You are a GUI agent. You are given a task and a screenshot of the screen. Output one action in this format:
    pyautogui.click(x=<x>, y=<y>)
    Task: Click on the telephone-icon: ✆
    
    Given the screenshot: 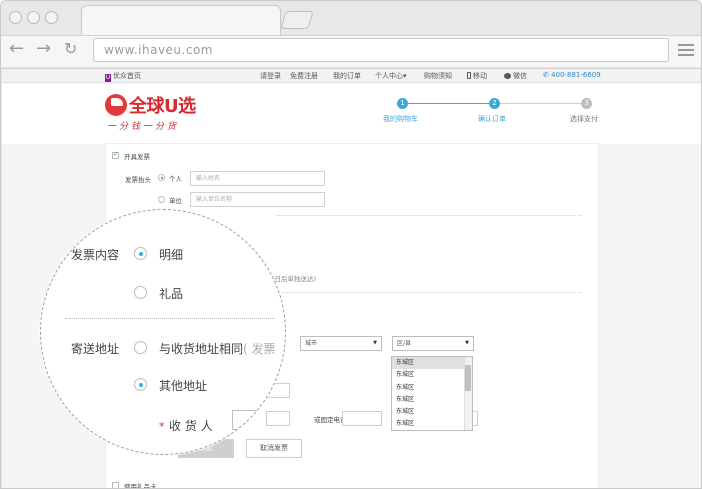 What is the action you would take?
    pyautogui.click(x=546, y=75)
    